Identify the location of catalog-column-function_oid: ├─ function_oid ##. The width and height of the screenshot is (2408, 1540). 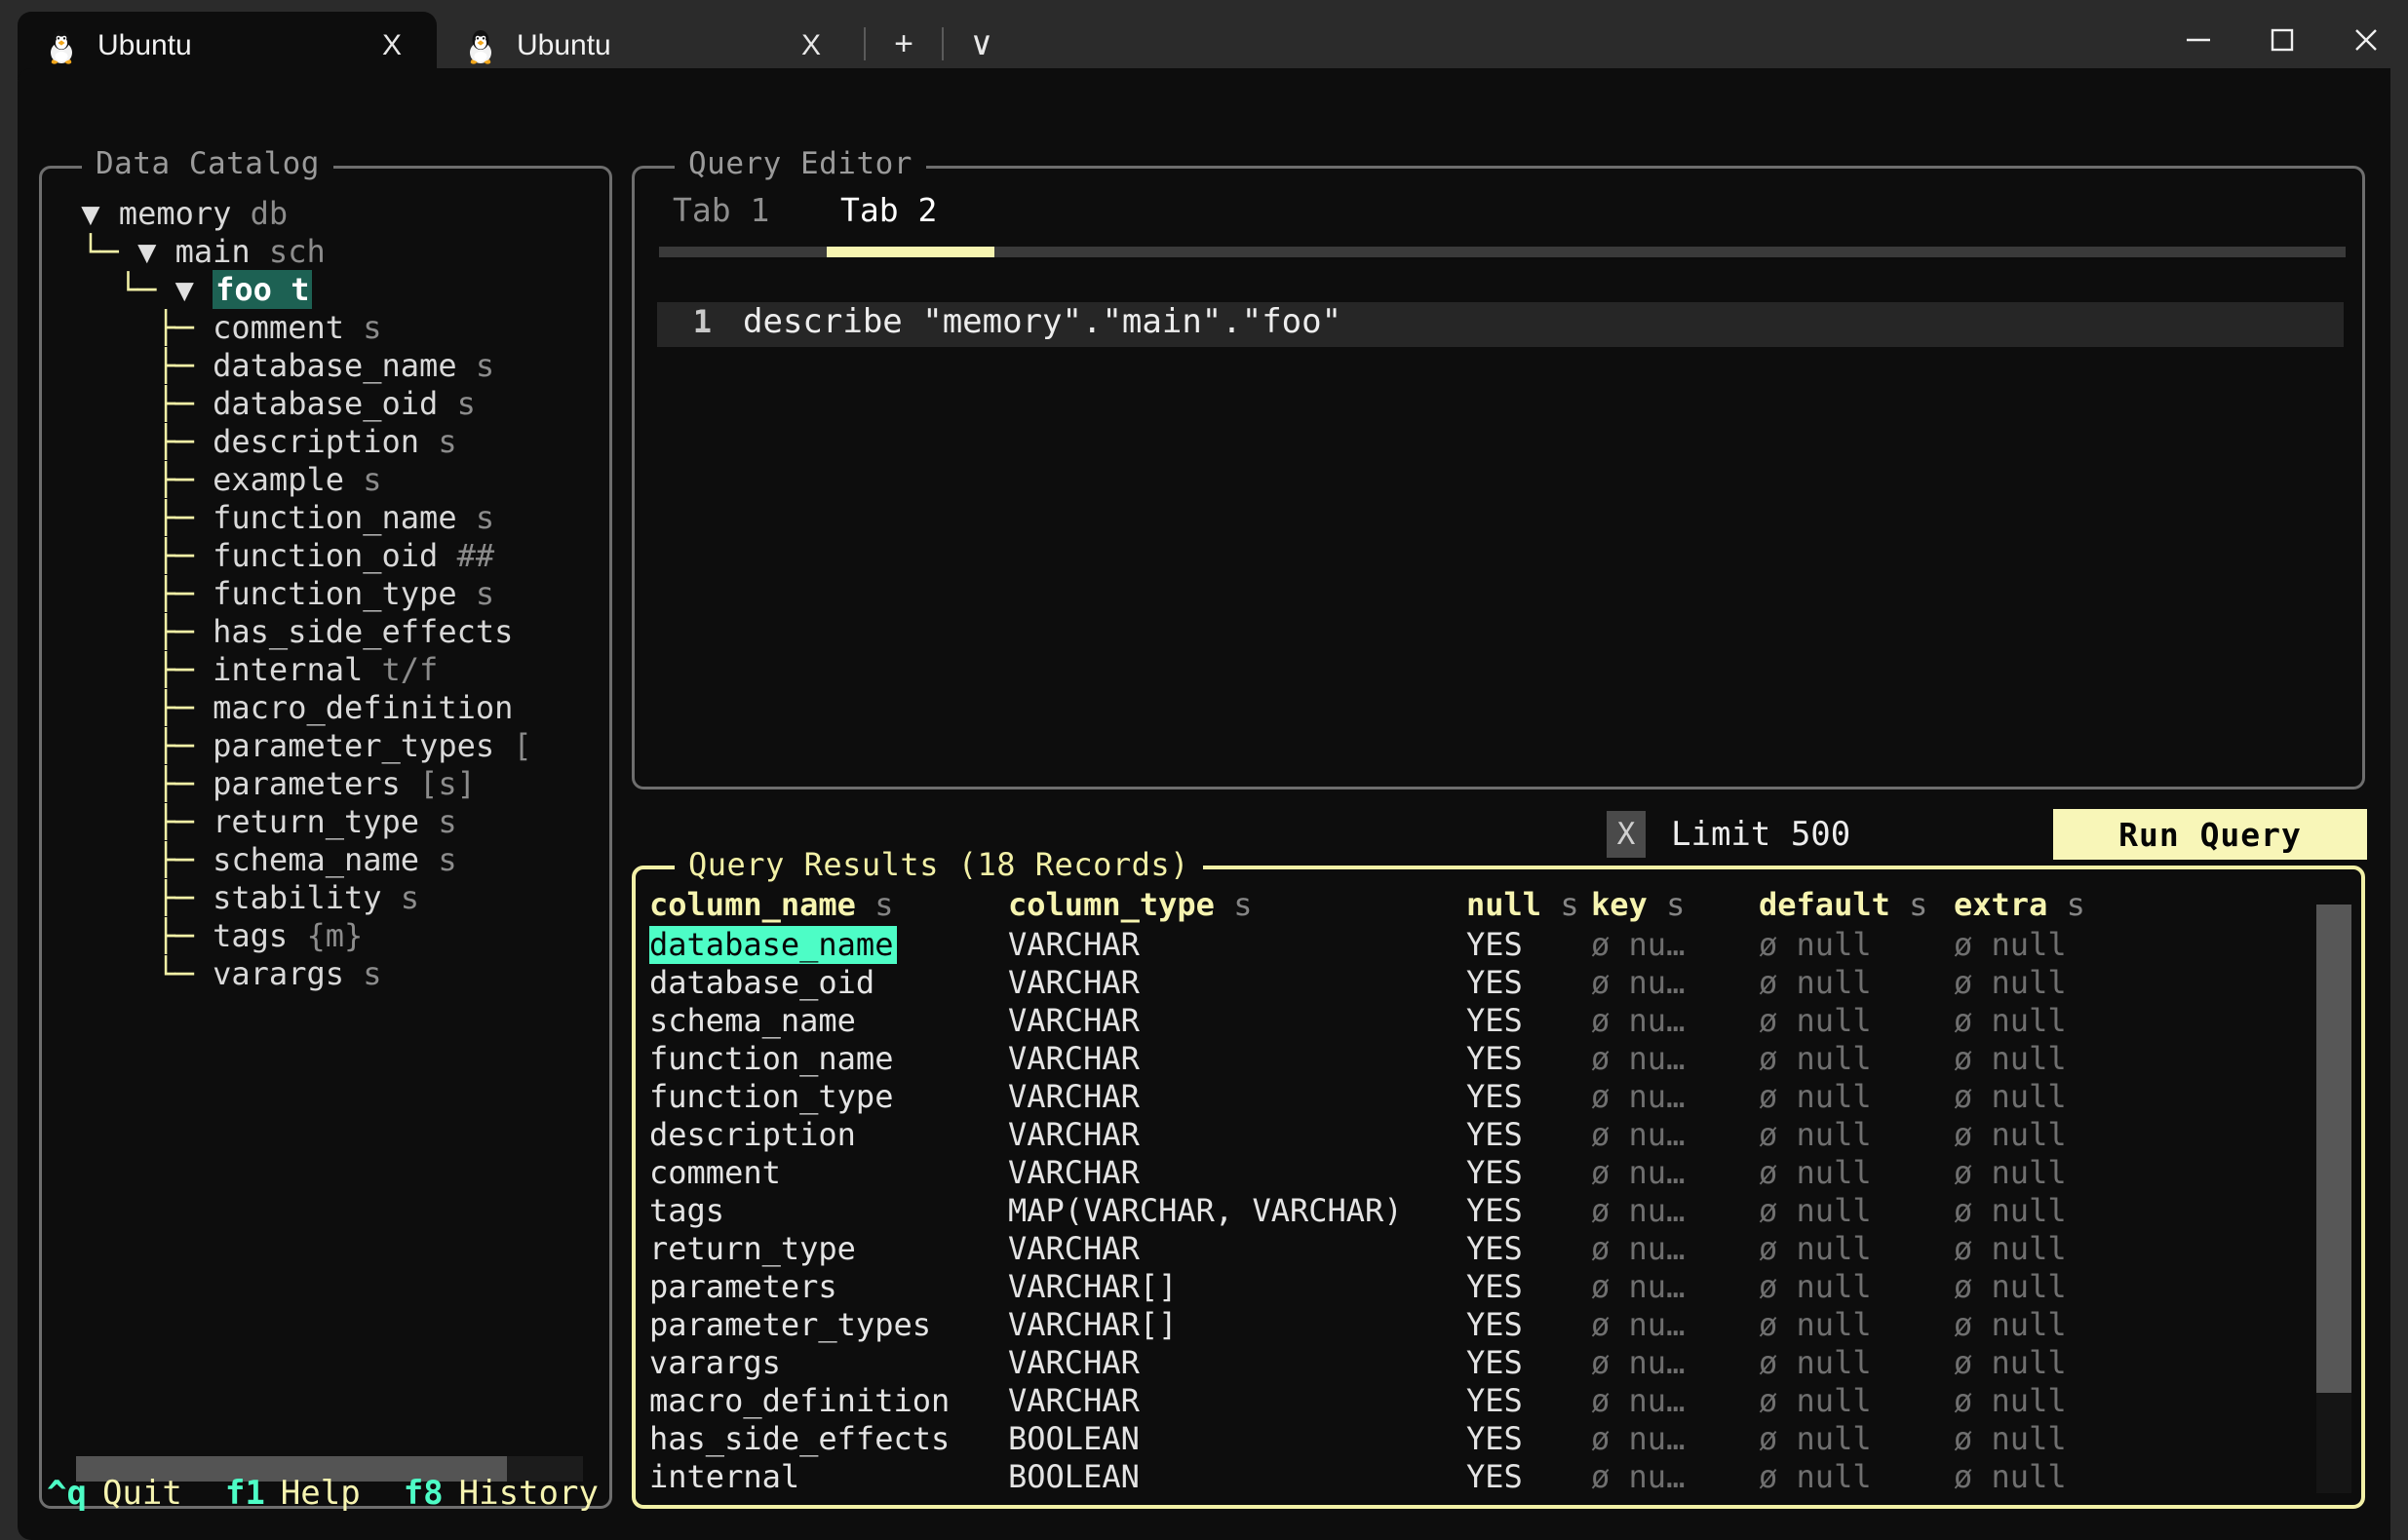
(329, 556).